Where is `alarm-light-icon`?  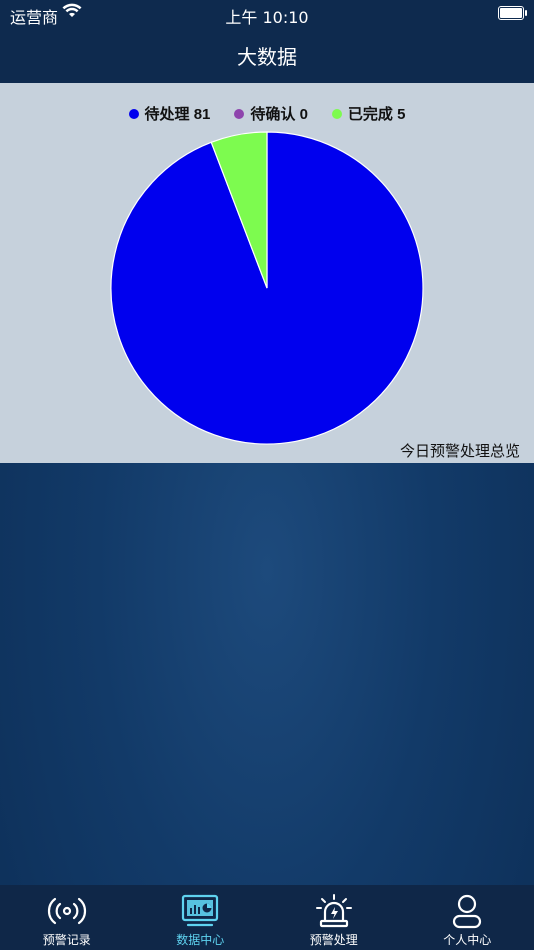 alarm-light-icon is located at coordinates (333, 911).